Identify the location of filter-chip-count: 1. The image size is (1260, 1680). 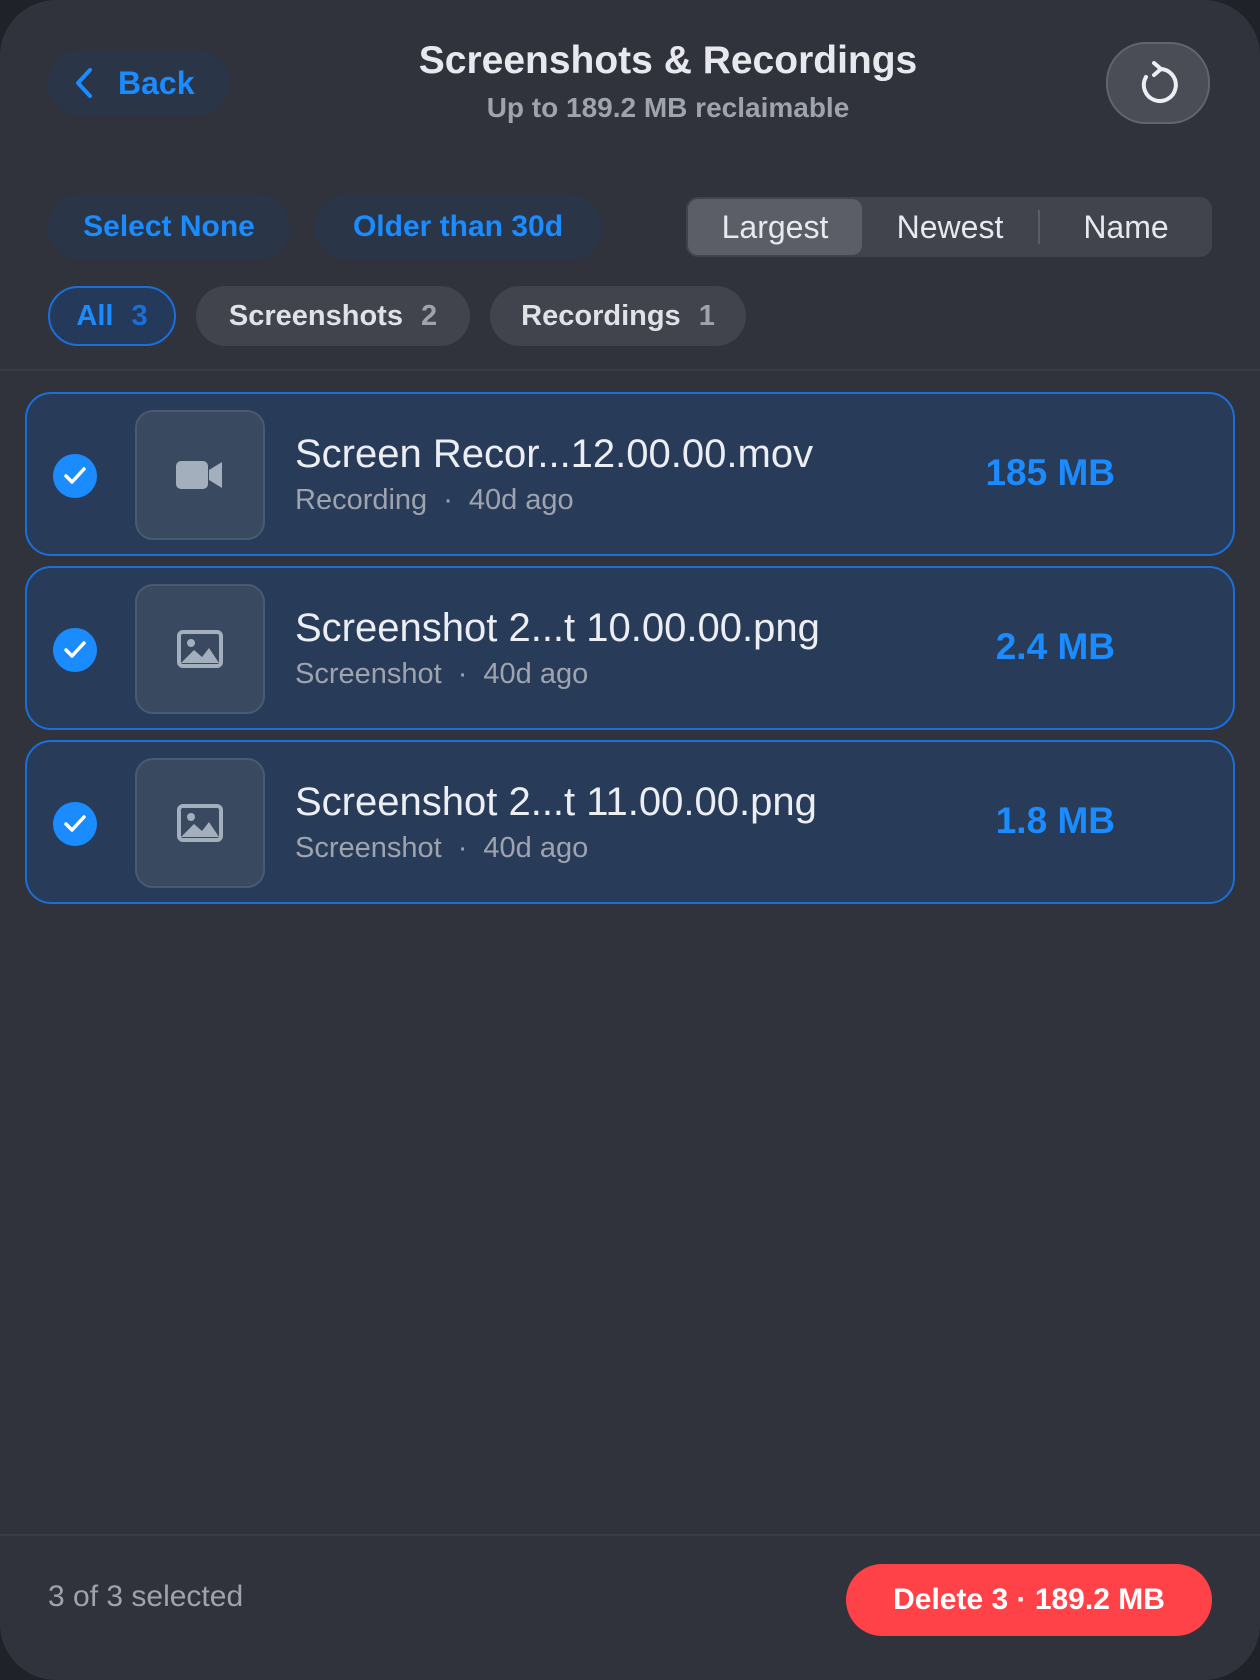
(706, 315).